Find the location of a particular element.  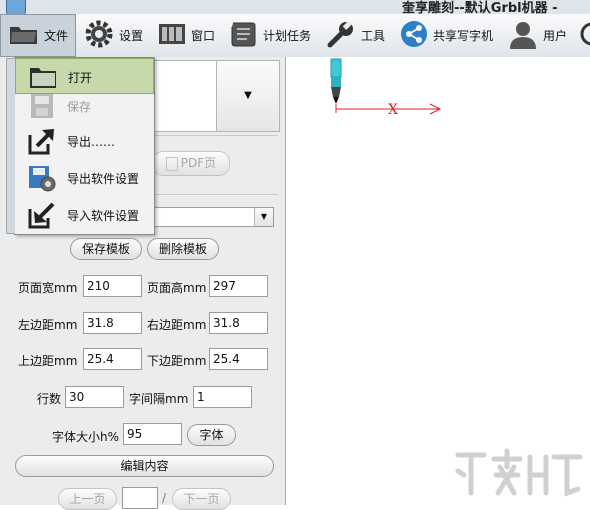

main-toolbar: 文件 设置 窗口 计划任务 工具 共享写字机 用户 is located at coordinates (295, 36).